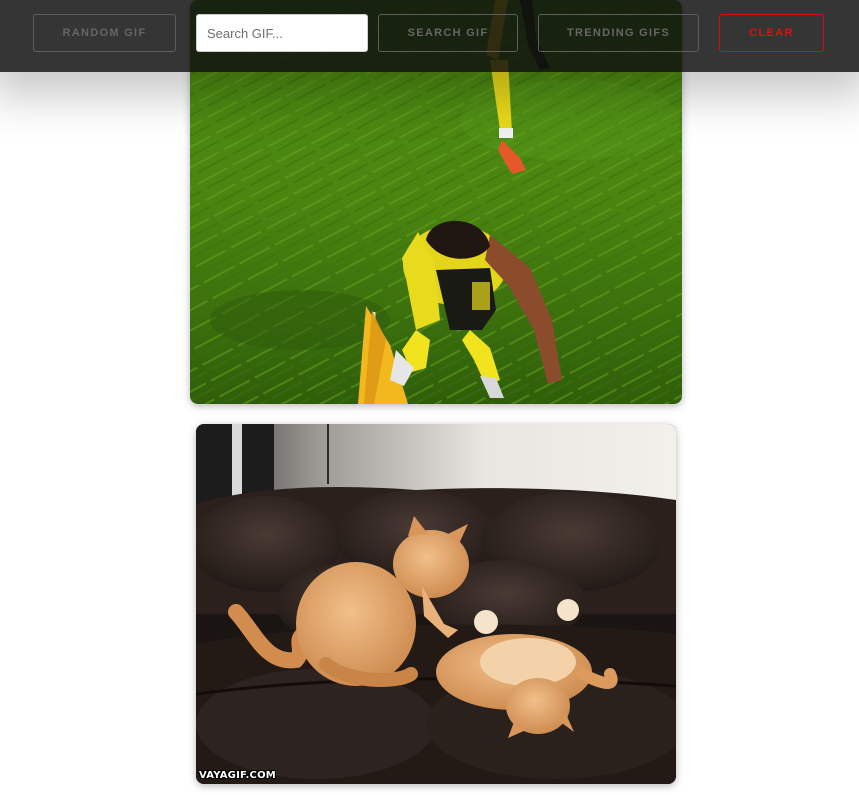  I want to click on trending-gifs-button: TRENDING GIFS, so click(618, 33).